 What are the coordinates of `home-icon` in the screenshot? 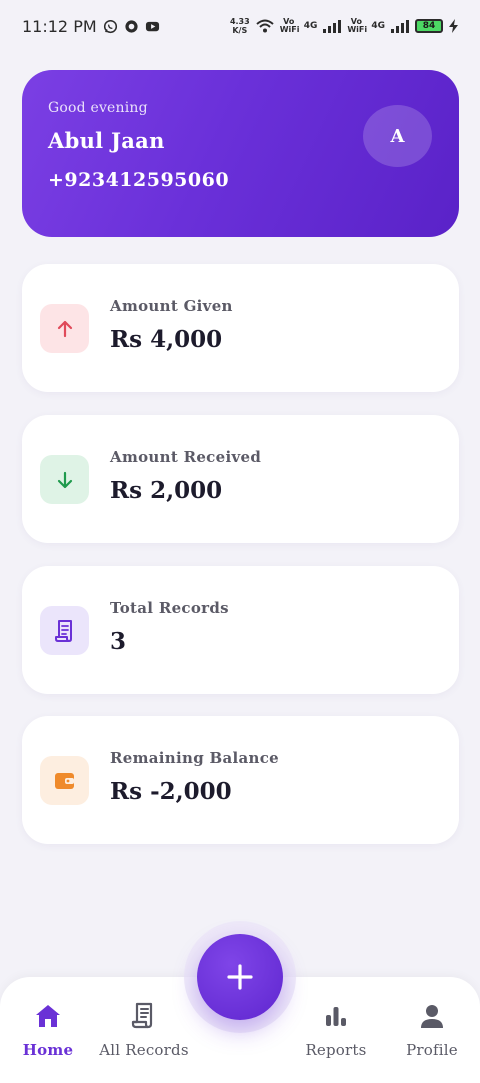 It's located at (48, 1016).